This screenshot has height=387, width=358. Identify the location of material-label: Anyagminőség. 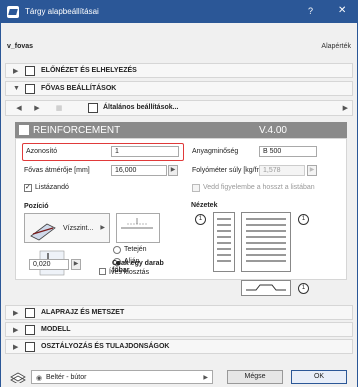
(215, 151).